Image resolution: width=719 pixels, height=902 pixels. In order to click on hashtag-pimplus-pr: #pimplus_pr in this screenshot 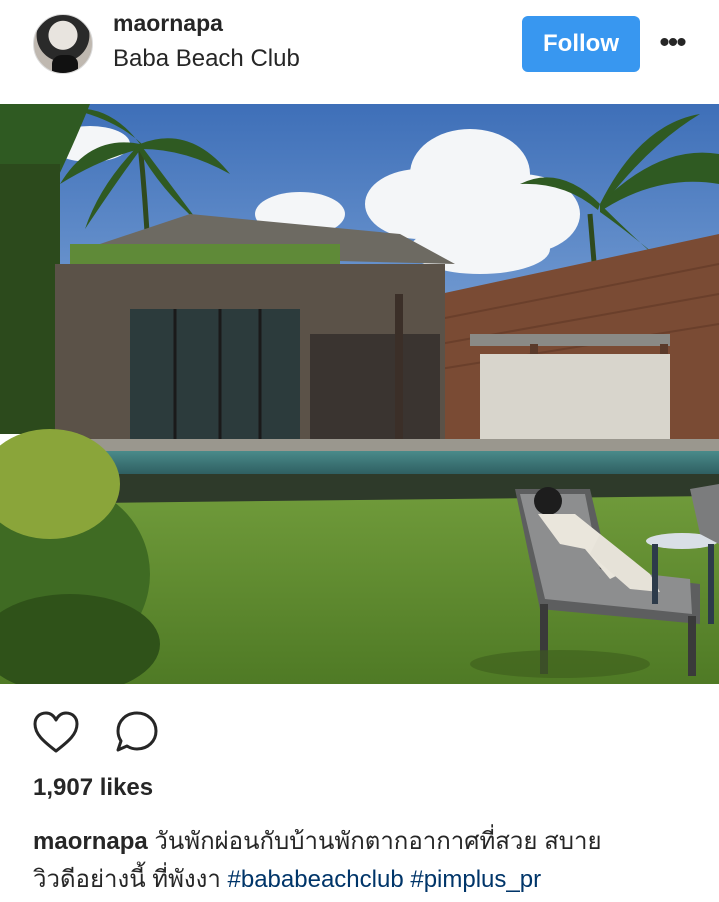, I will do `click(475, 879)`.